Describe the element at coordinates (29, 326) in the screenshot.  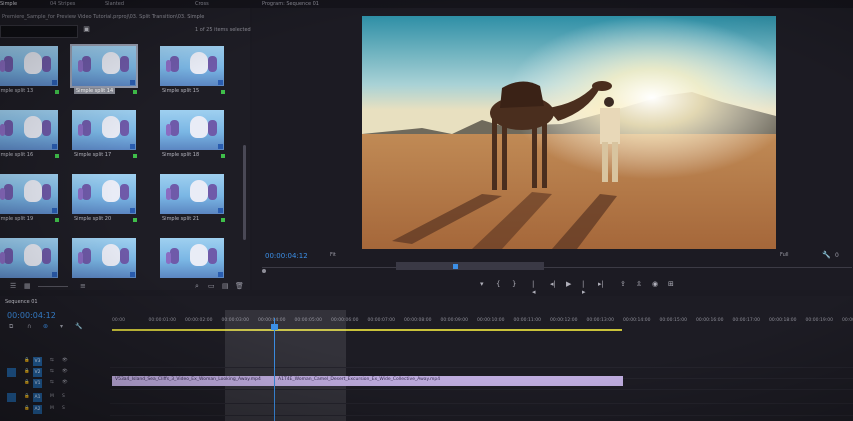
I see `snap-icon: ∩` at that location.